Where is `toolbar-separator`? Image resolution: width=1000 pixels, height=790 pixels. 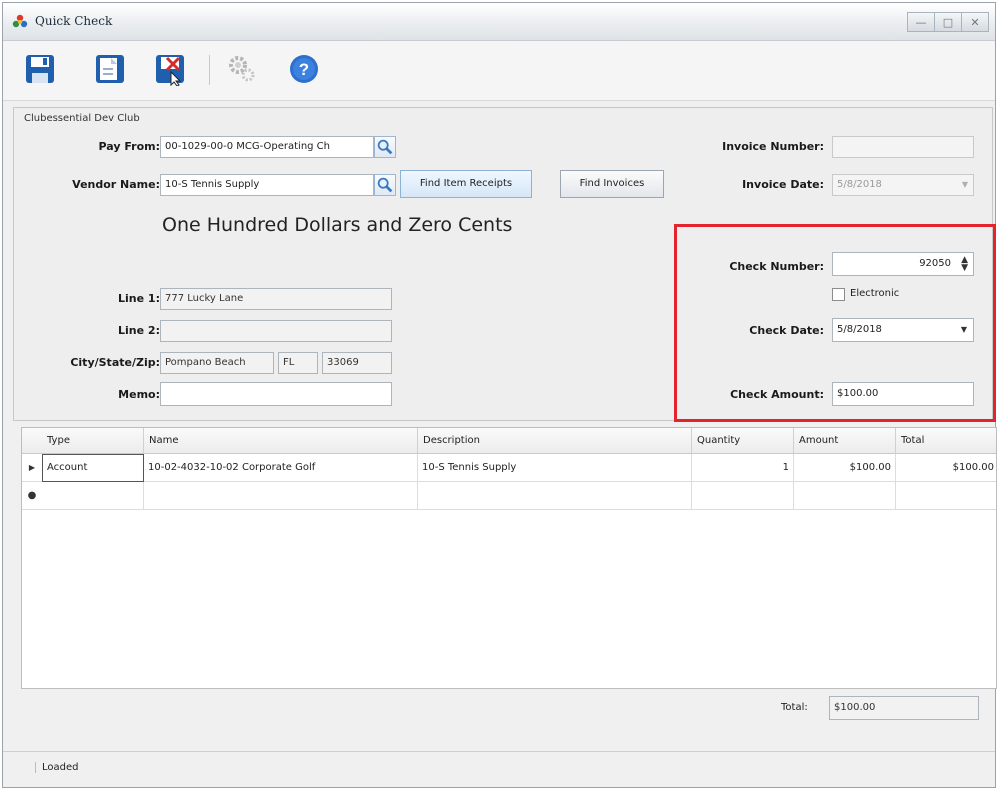 toolbar-separator is located at coordinates (209, 70).